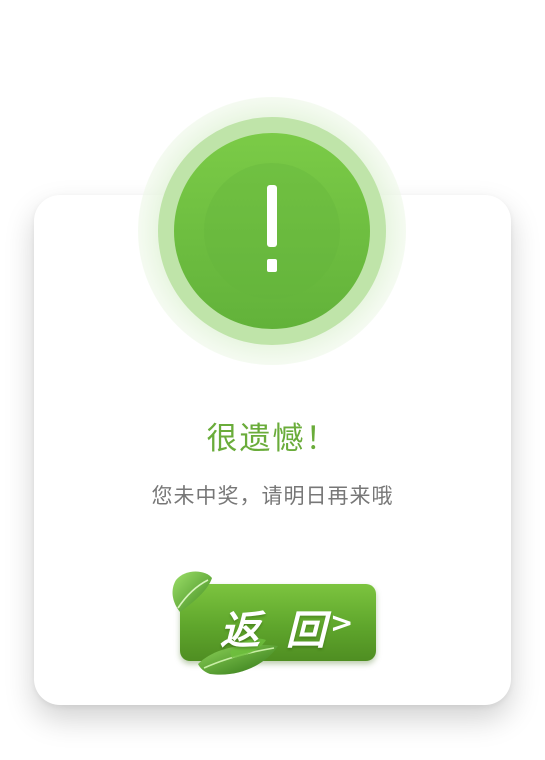 This screenshot has width=545, height=760. Describe the element at coordinates (272, 439) in the screenshot. I see `result-title: 很遗憾！` at that location.